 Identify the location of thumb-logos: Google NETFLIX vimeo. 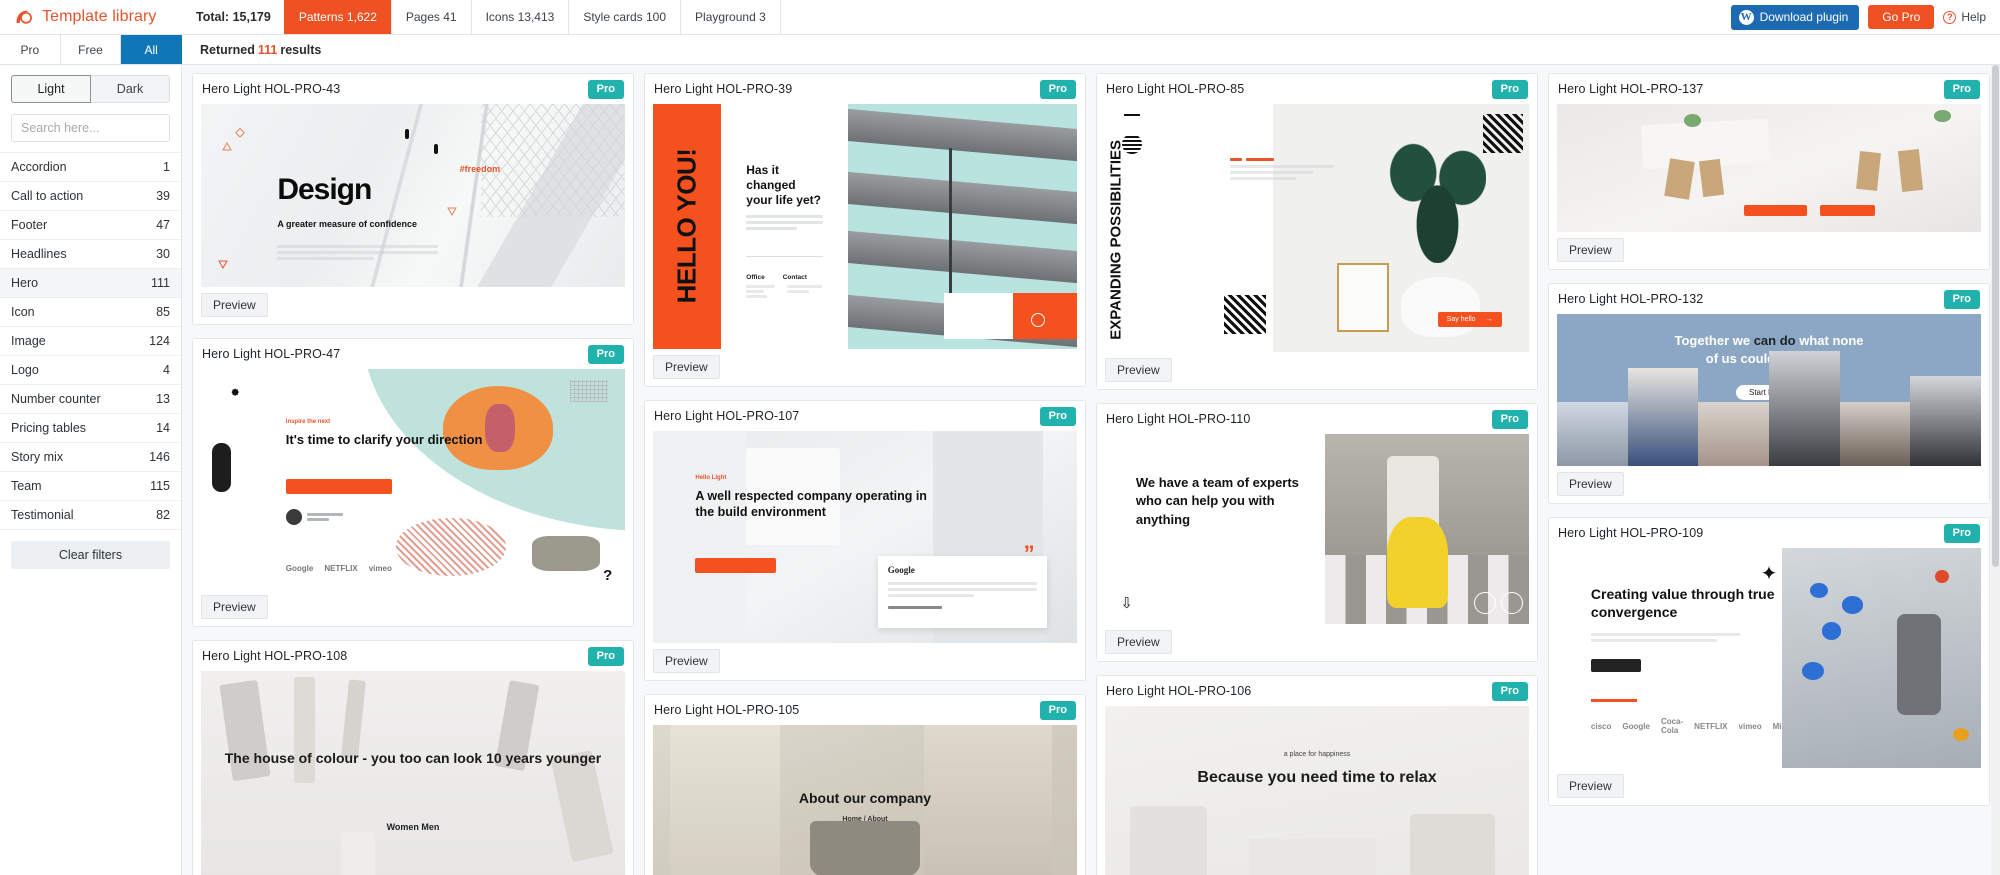
(339, 568).